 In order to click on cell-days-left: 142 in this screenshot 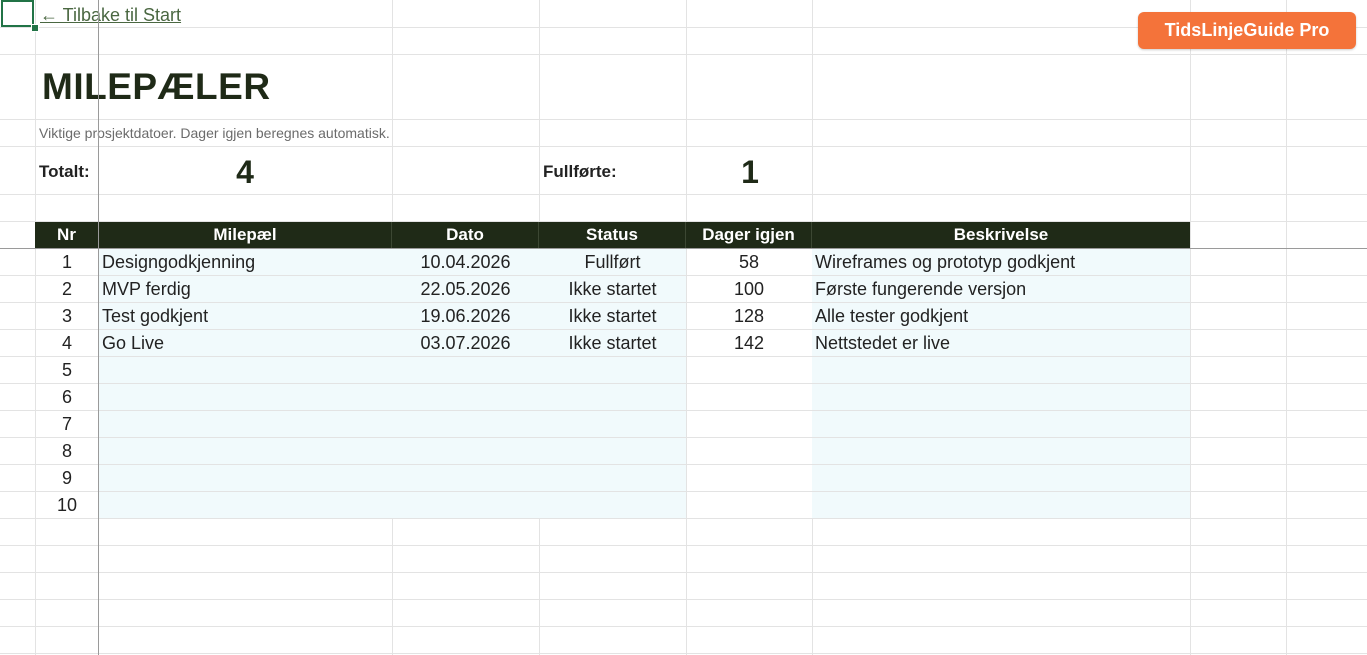, I will do `click(749, 343)`.